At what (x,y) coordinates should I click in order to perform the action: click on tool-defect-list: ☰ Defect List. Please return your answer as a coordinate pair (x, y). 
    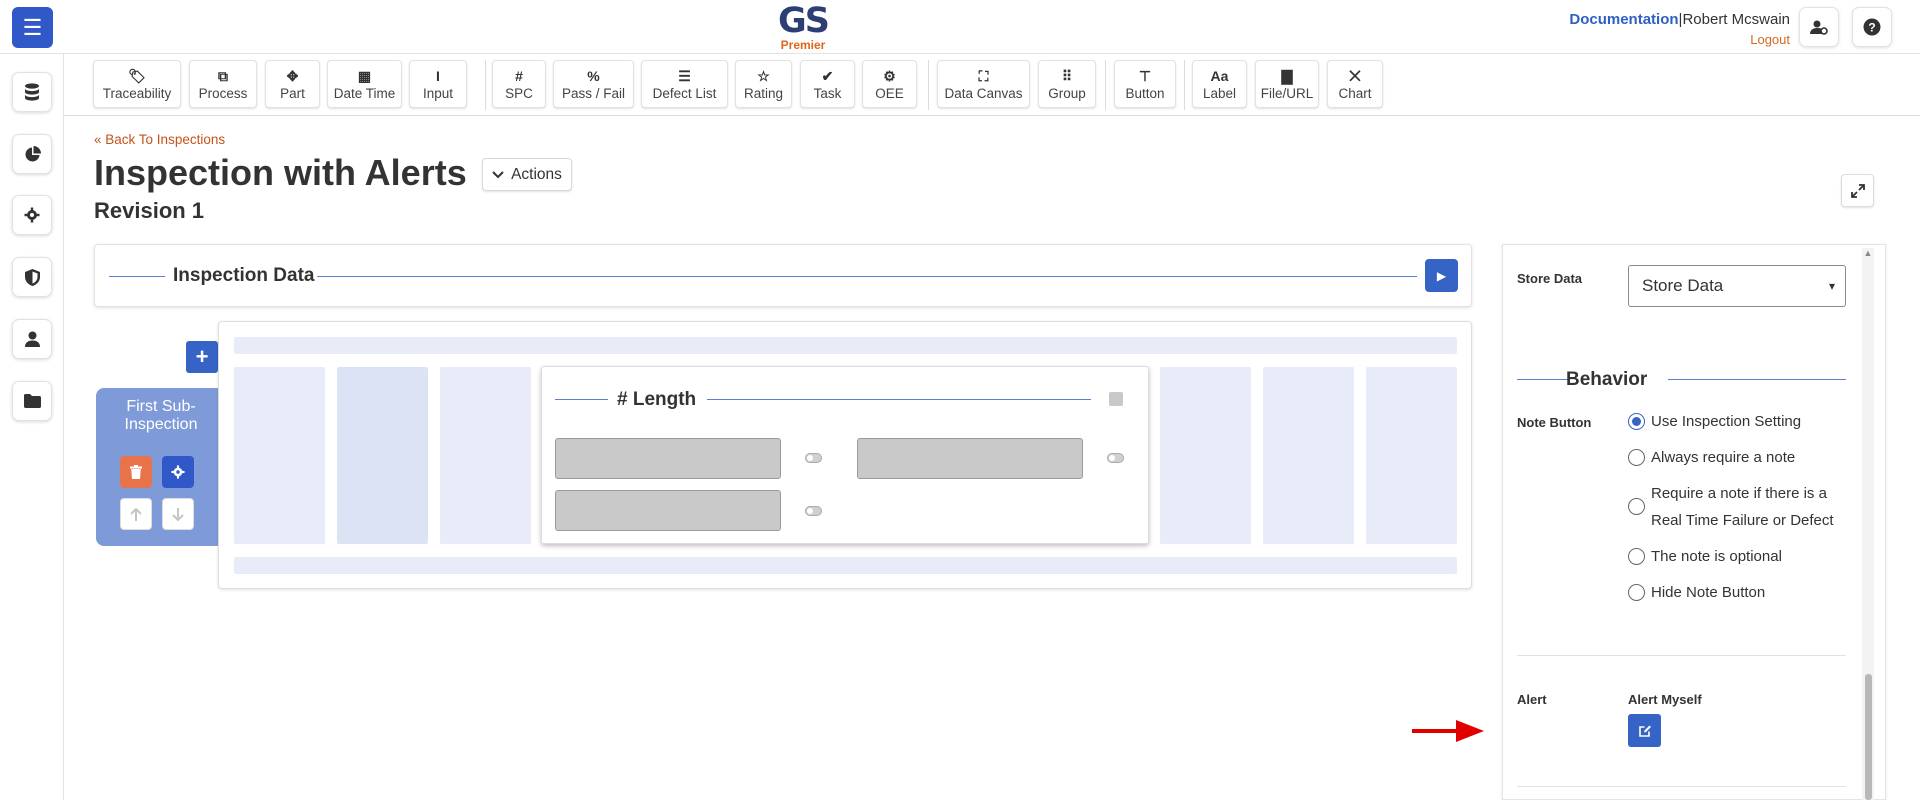
    Looking at the image, I should click on (684, 84).